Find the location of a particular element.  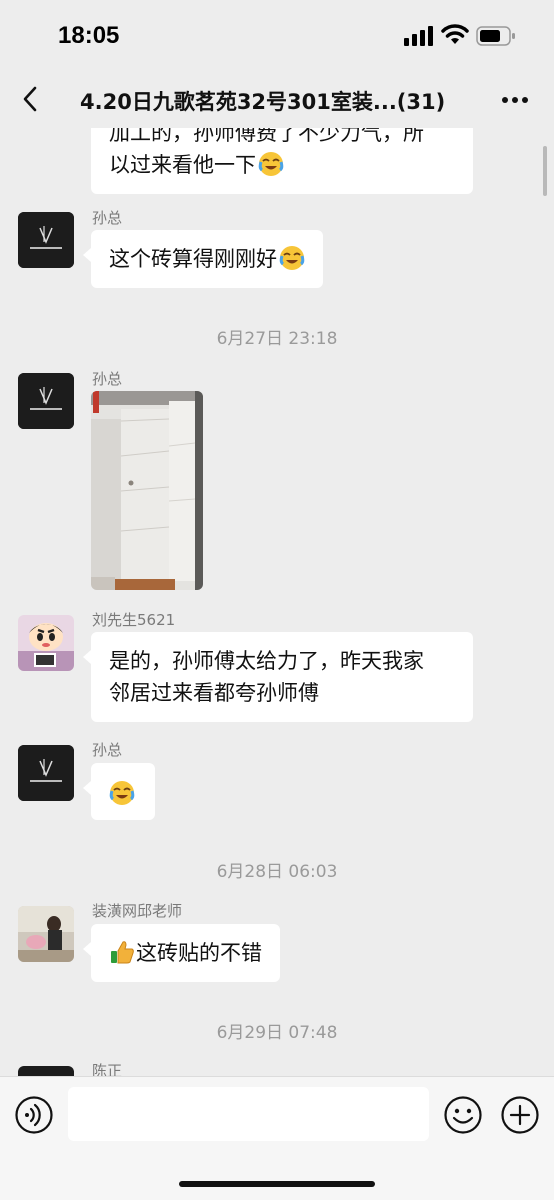

message-bubble: 是的，孙师傅太给力了，昨天我家 邻居过来看都夸孙师傅 is located at coordinates (278, 677).